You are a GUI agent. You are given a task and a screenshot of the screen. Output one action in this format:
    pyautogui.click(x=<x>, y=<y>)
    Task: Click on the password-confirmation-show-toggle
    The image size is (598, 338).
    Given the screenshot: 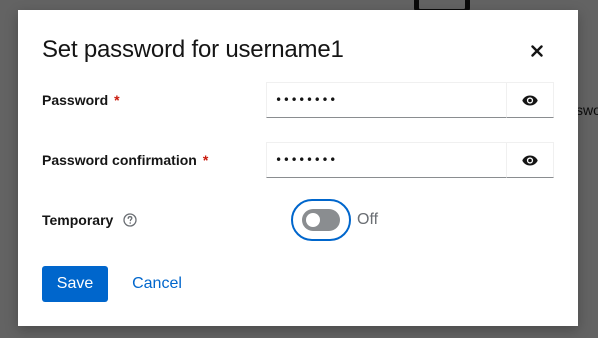 What is the action you would take?
    pyautogui.click(x=530, y=160)
    